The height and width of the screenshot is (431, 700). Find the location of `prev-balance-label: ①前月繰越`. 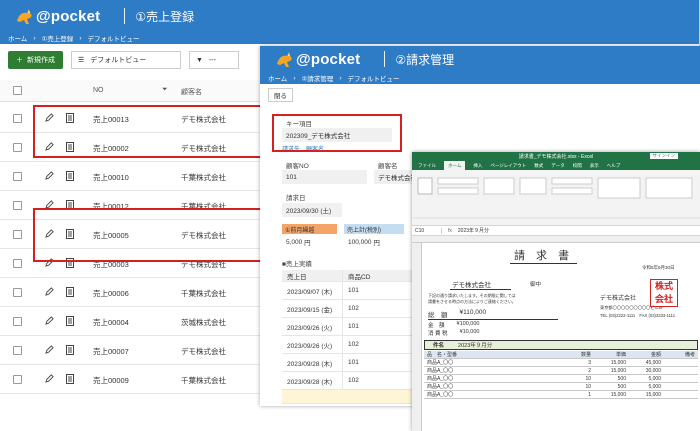

prev-balance-label: ①前月繰越 is located at coordinates (309, 229).